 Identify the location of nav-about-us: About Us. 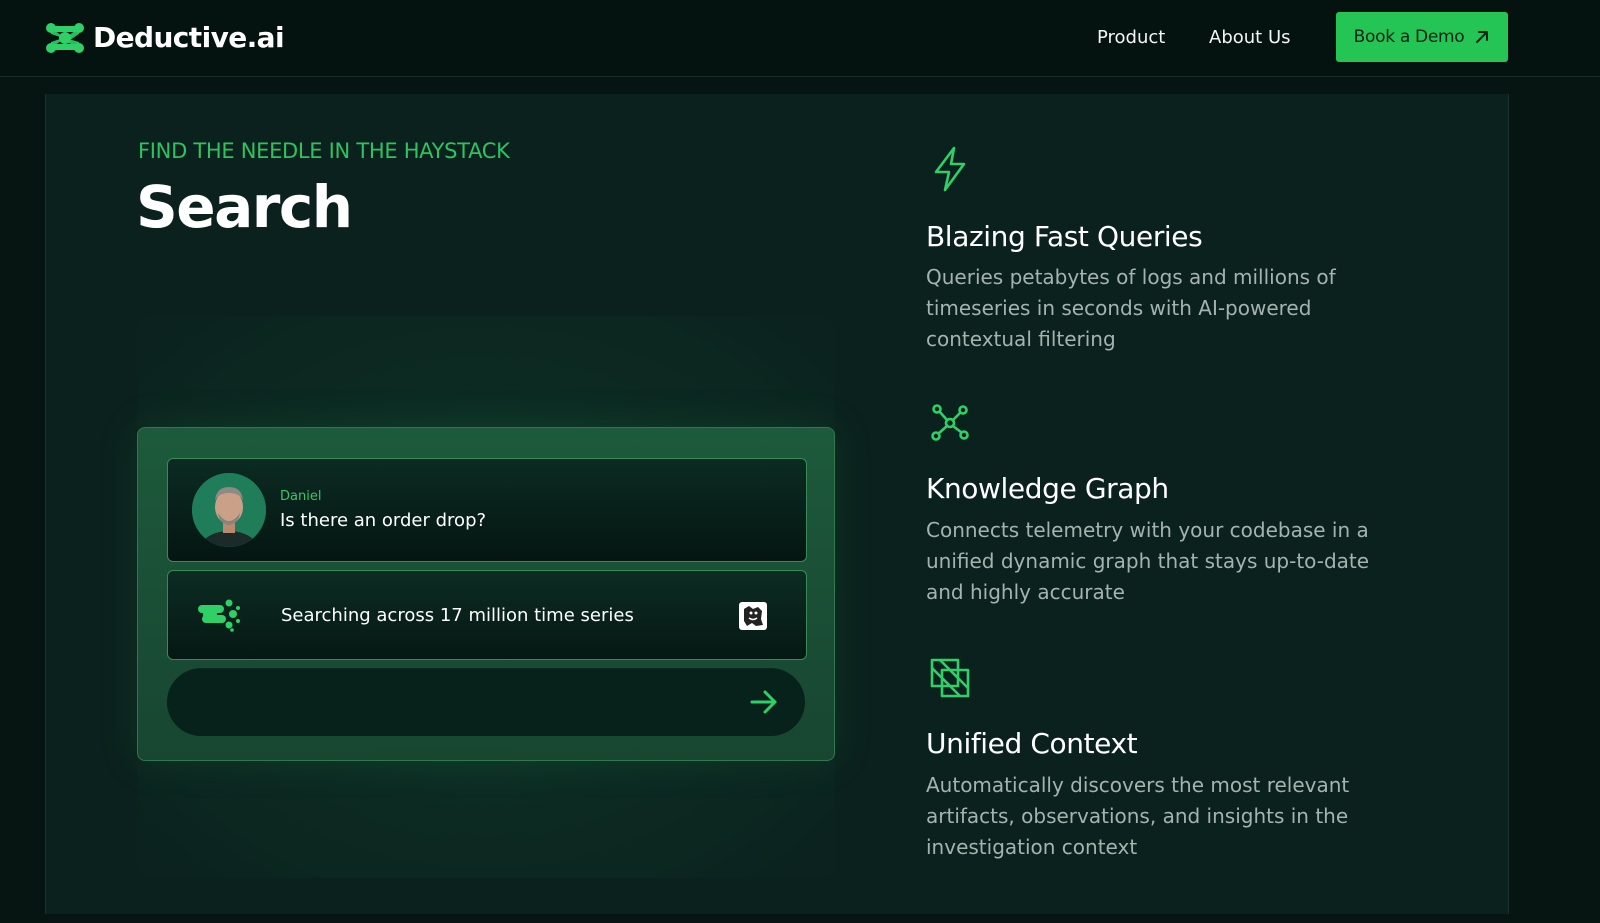
(1250, 38).